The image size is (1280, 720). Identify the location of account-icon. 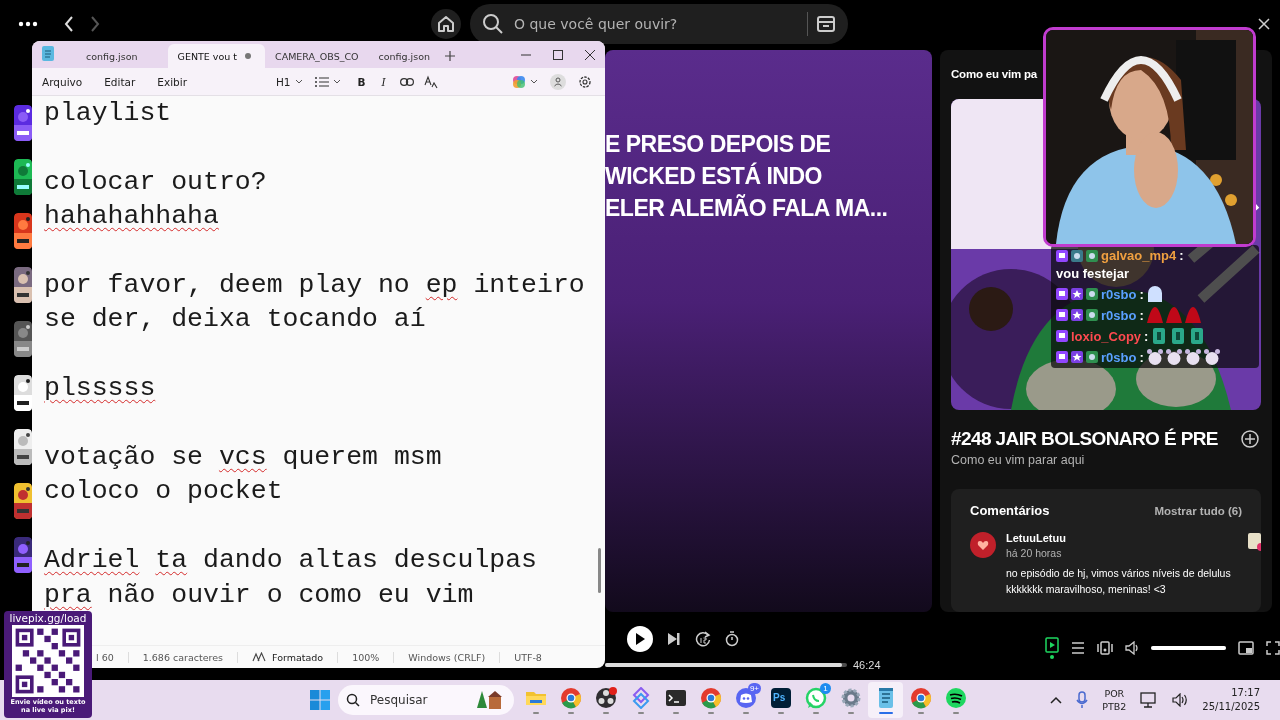
(557, 81).